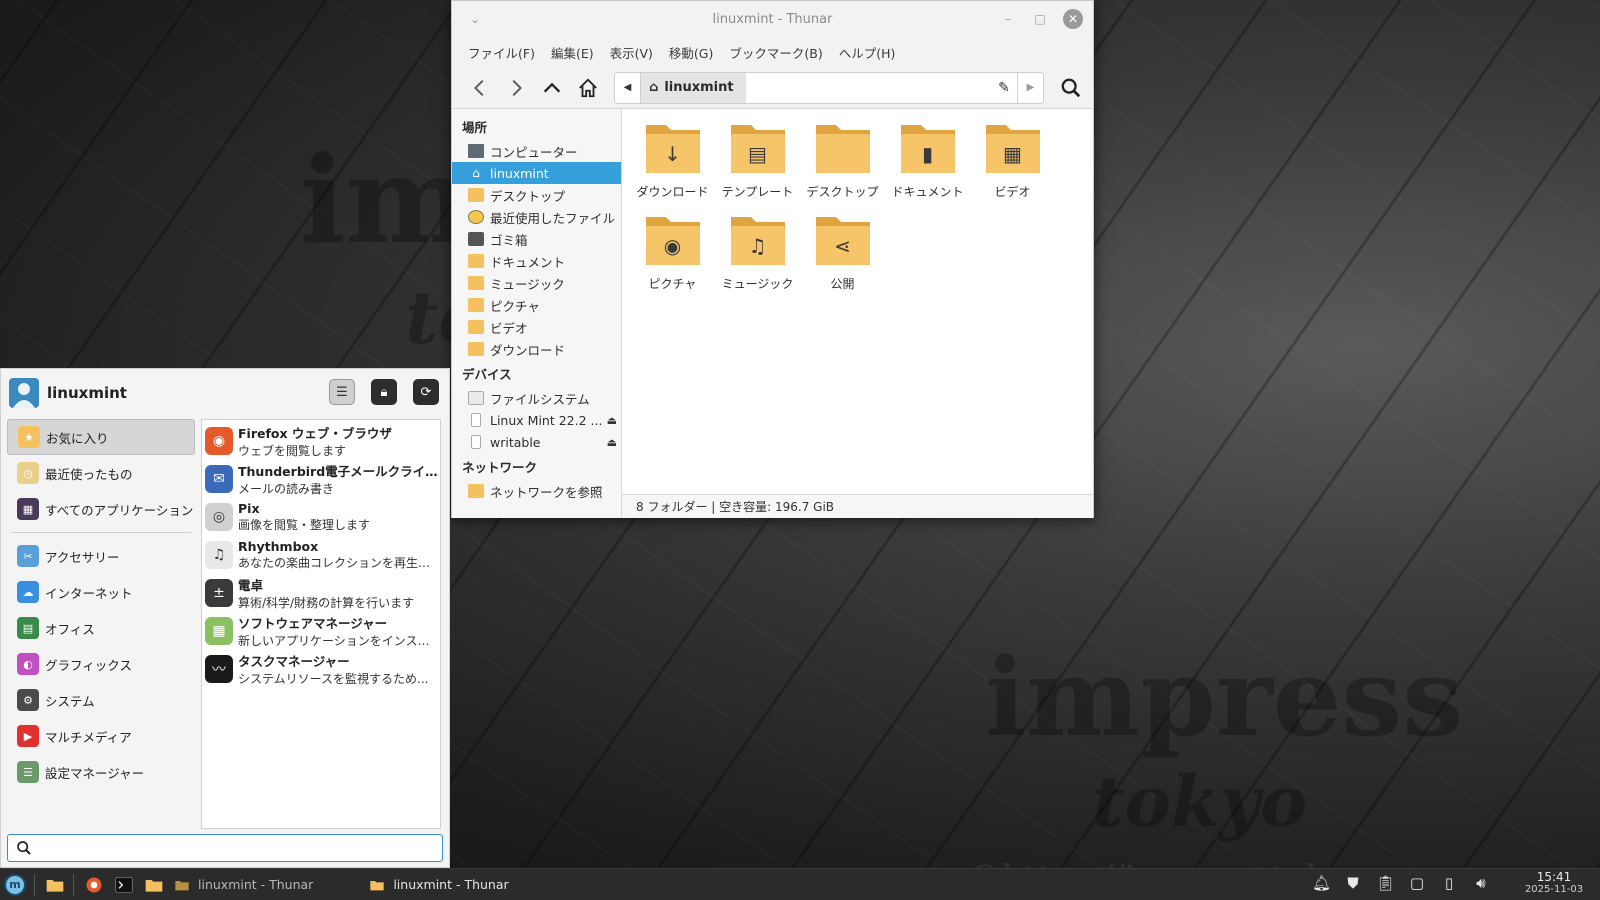  I want to click on sidebar-item-writable: writable ⏏, so click(536, 442).